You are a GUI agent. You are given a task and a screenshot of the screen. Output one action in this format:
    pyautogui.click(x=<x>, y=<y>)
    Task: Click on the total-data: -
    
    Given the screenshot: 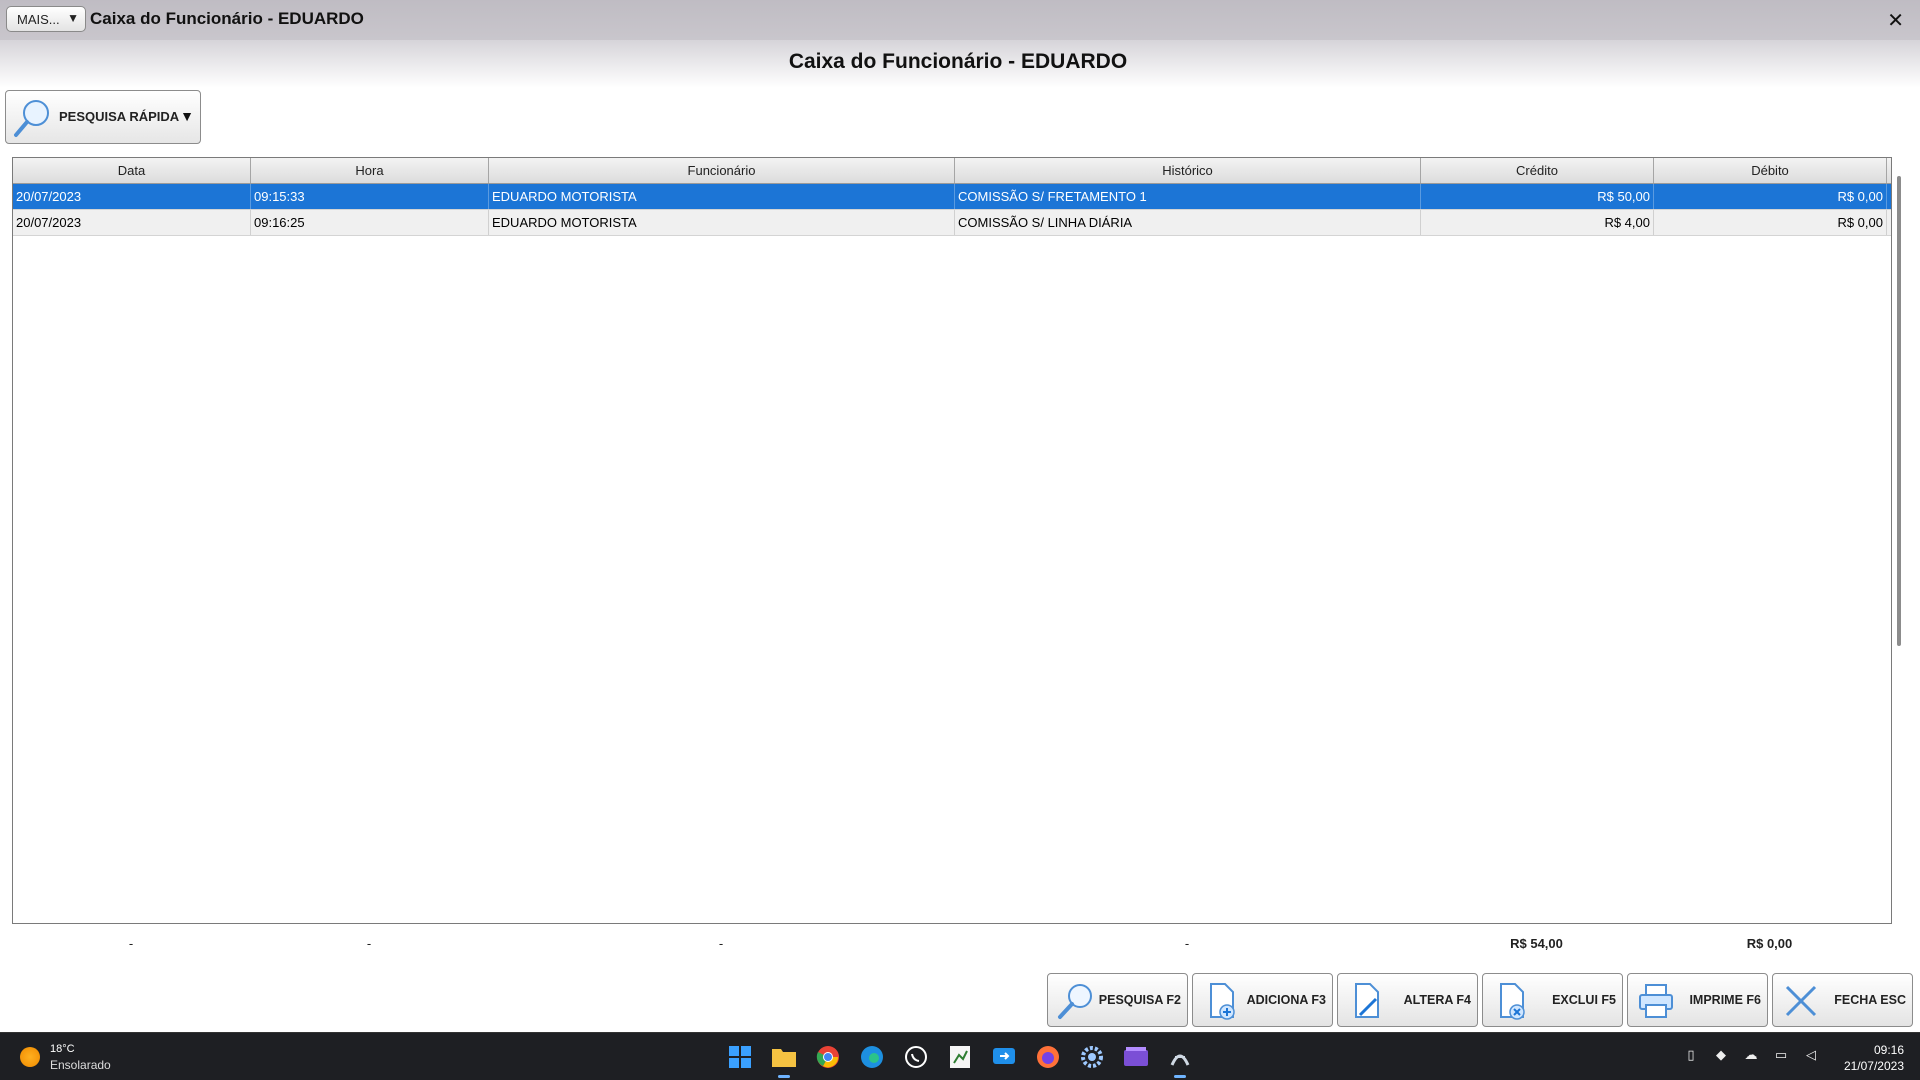 What is the action you would take?
    pyautogui.click(x=131, y=943)
    